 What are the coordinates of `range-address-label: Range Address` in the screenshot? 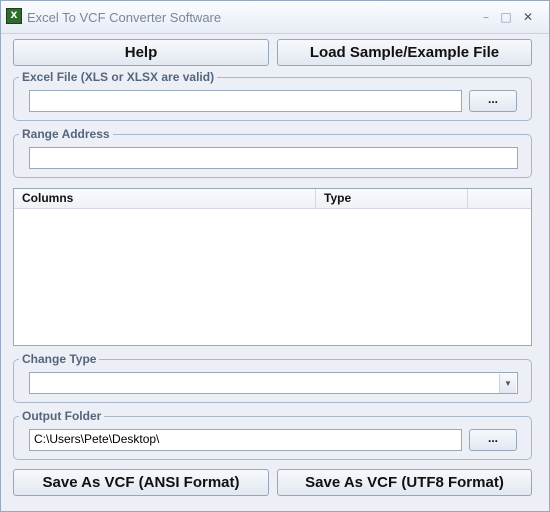 It's located at (66, 134).